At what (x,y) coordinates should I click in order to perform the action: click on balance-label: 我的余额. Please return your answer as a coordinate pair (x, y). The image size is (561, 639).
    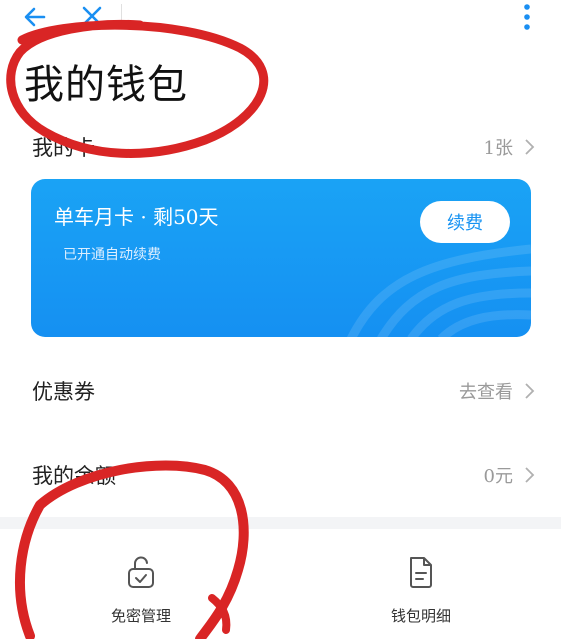
    Looking at the image, I should click on (74, 476).